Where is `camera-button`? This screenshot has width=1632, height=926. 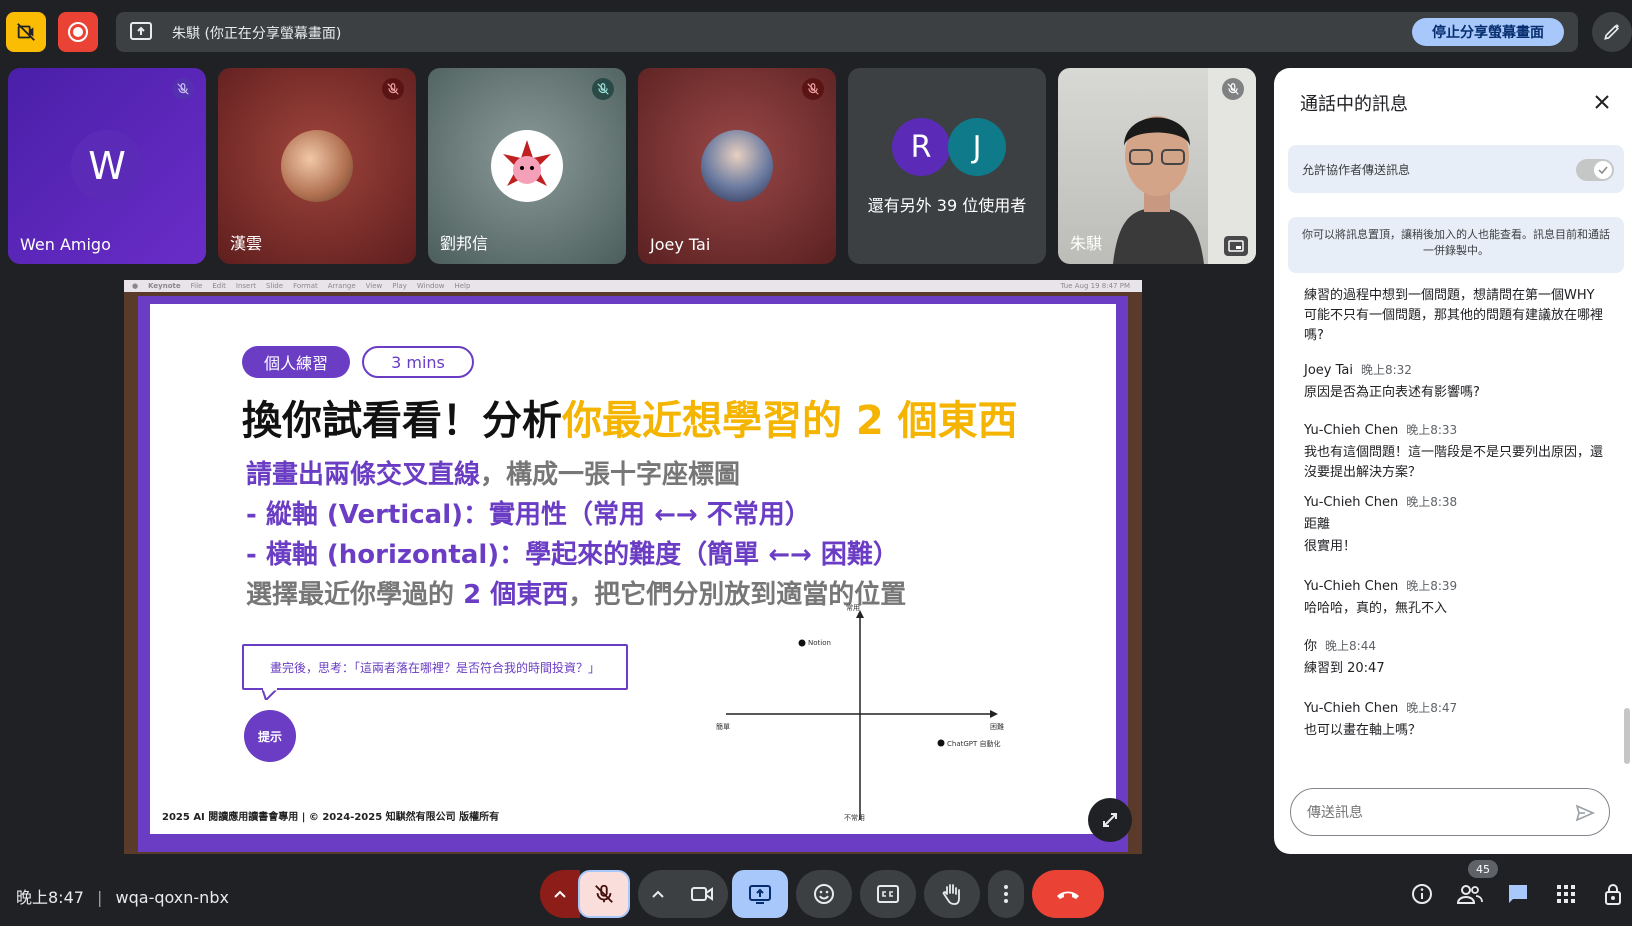
camera-button is located at coordinates (702, 894).